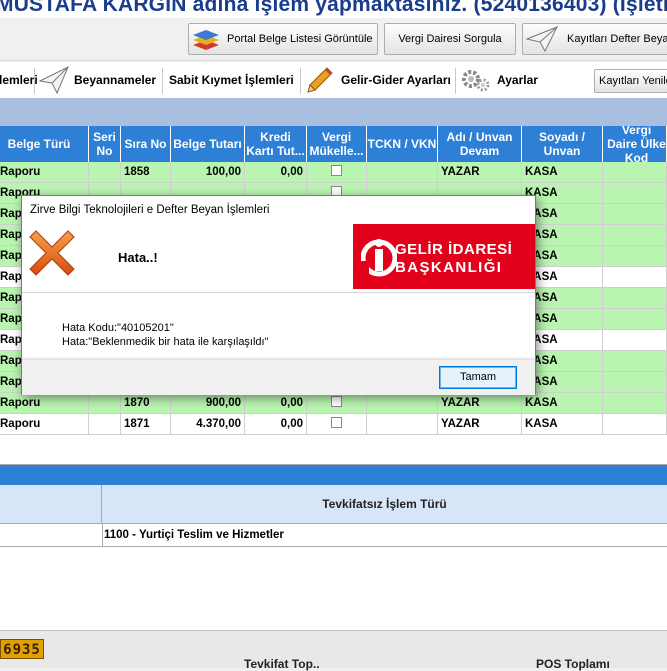  I want to click on sira-cell: 1871, so click(146, 424).